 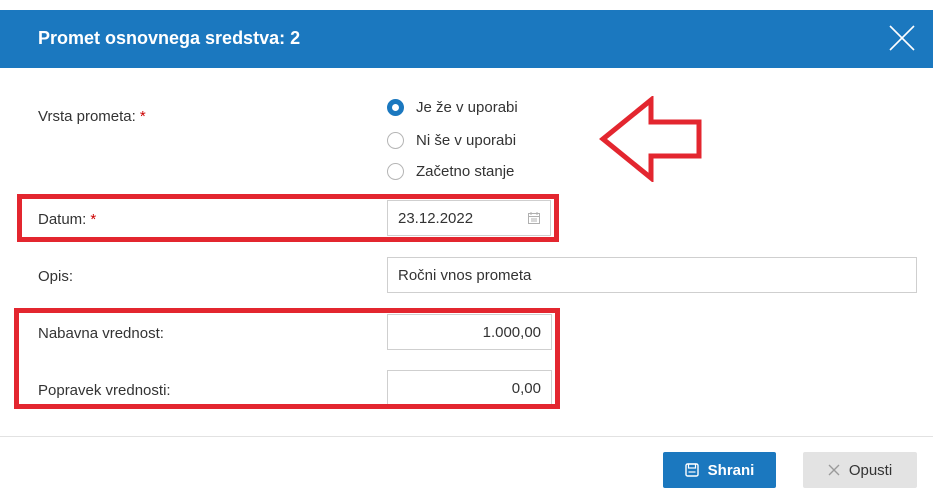 I want to click on save-button: Shrani, so click(x=719, y=470).